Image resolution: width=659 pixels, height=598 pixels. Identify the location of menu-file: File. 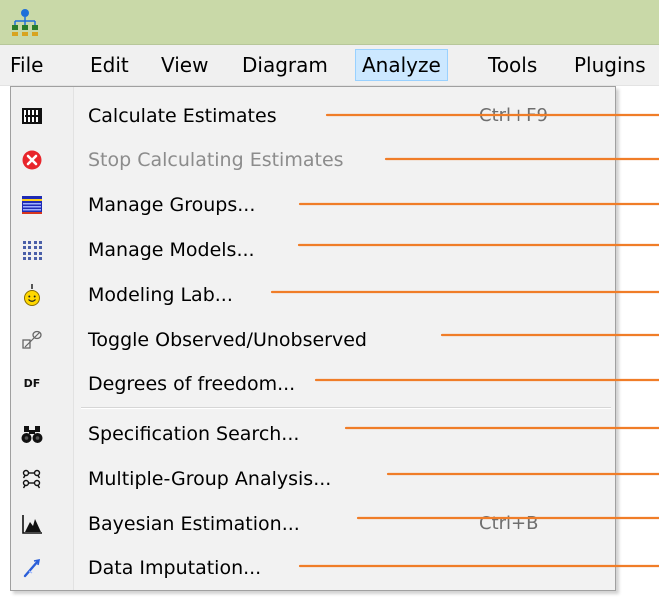
(26, 65).